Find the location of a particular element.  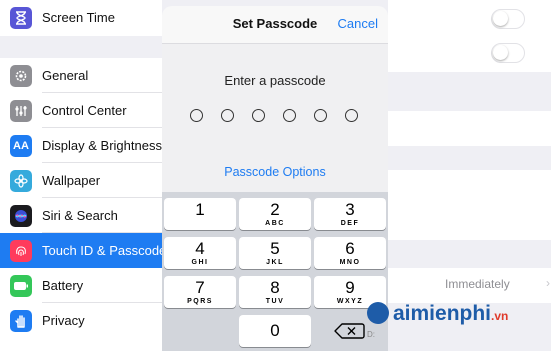

fingerprint-icon is located at coordinates (21, 250).